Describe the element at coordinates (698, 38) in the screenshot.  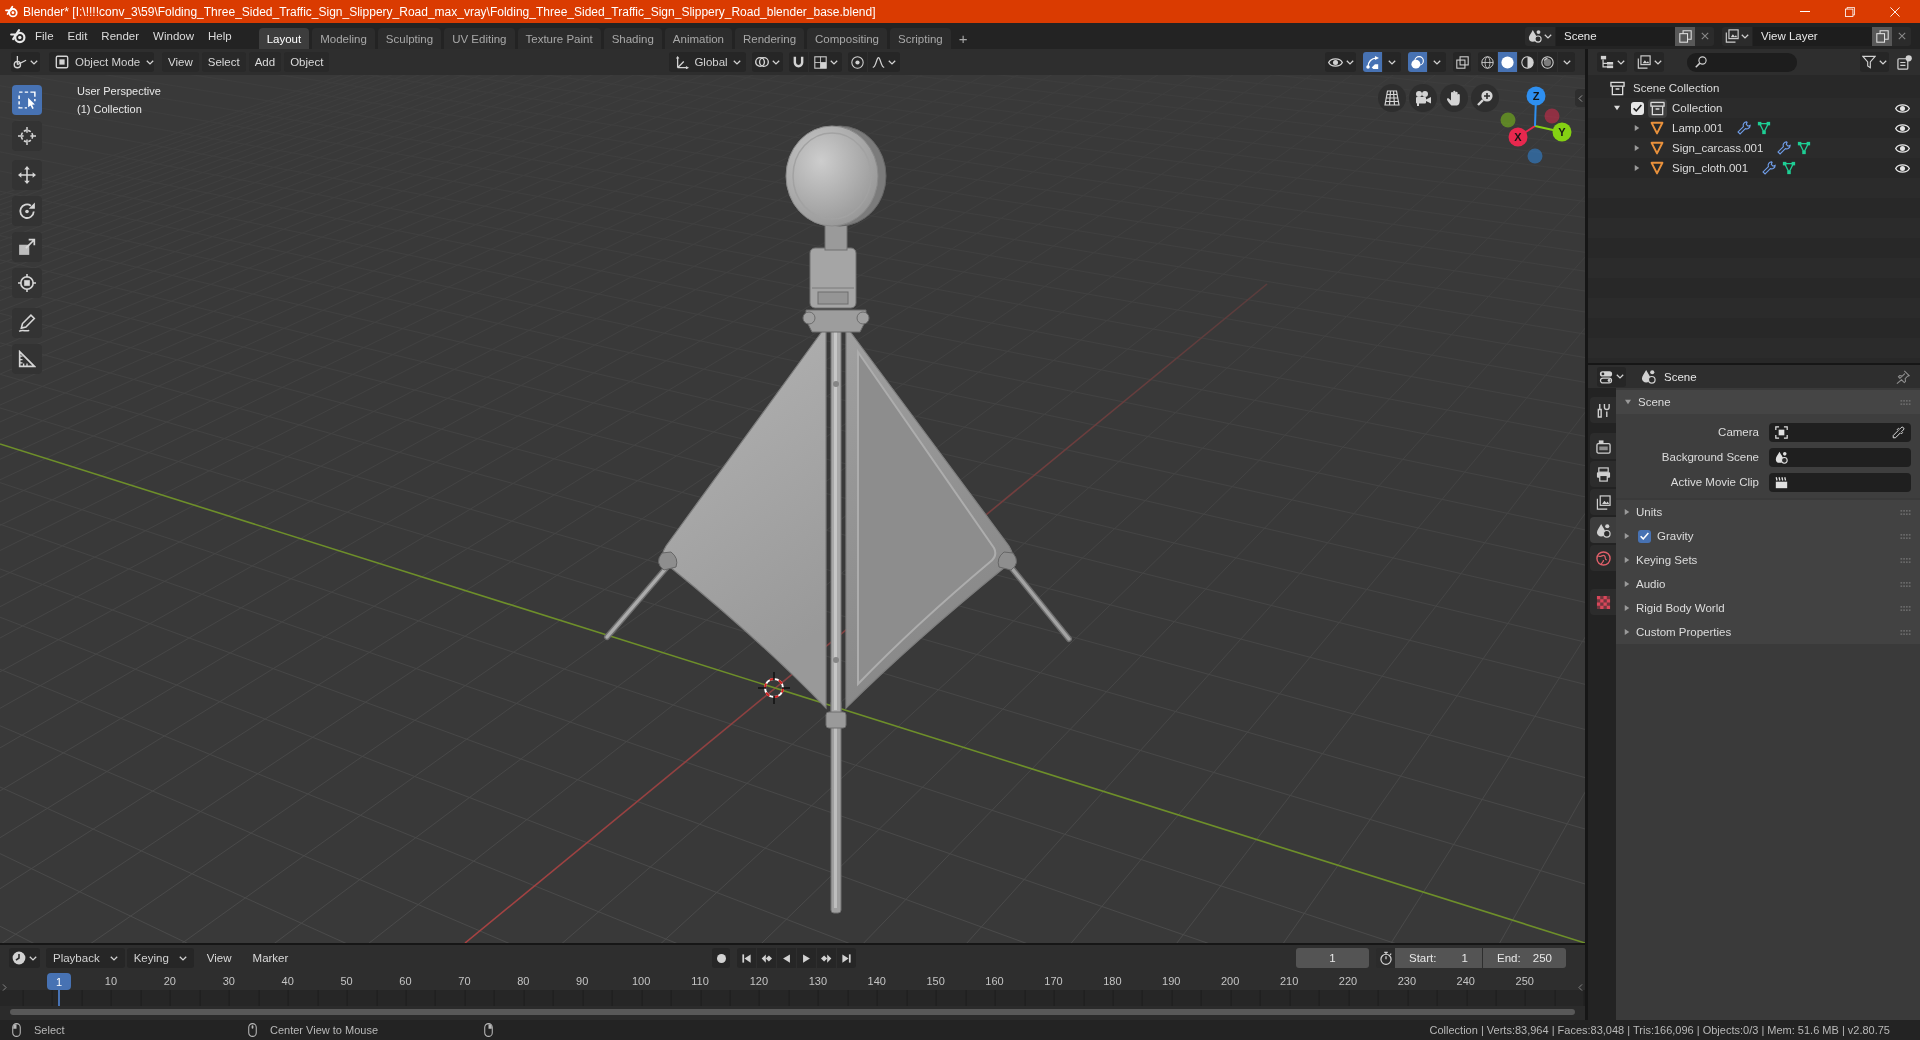
I see `workspace-tab: Animation` at that location.